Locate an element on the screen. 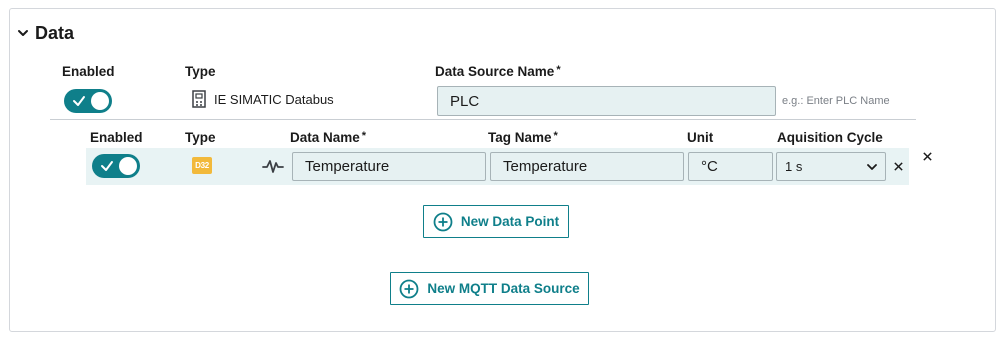 Image resolution: width=1006 pixels, height=343 pixels. dp-enabled-label: Enabled is located at coordinates (116, 137).